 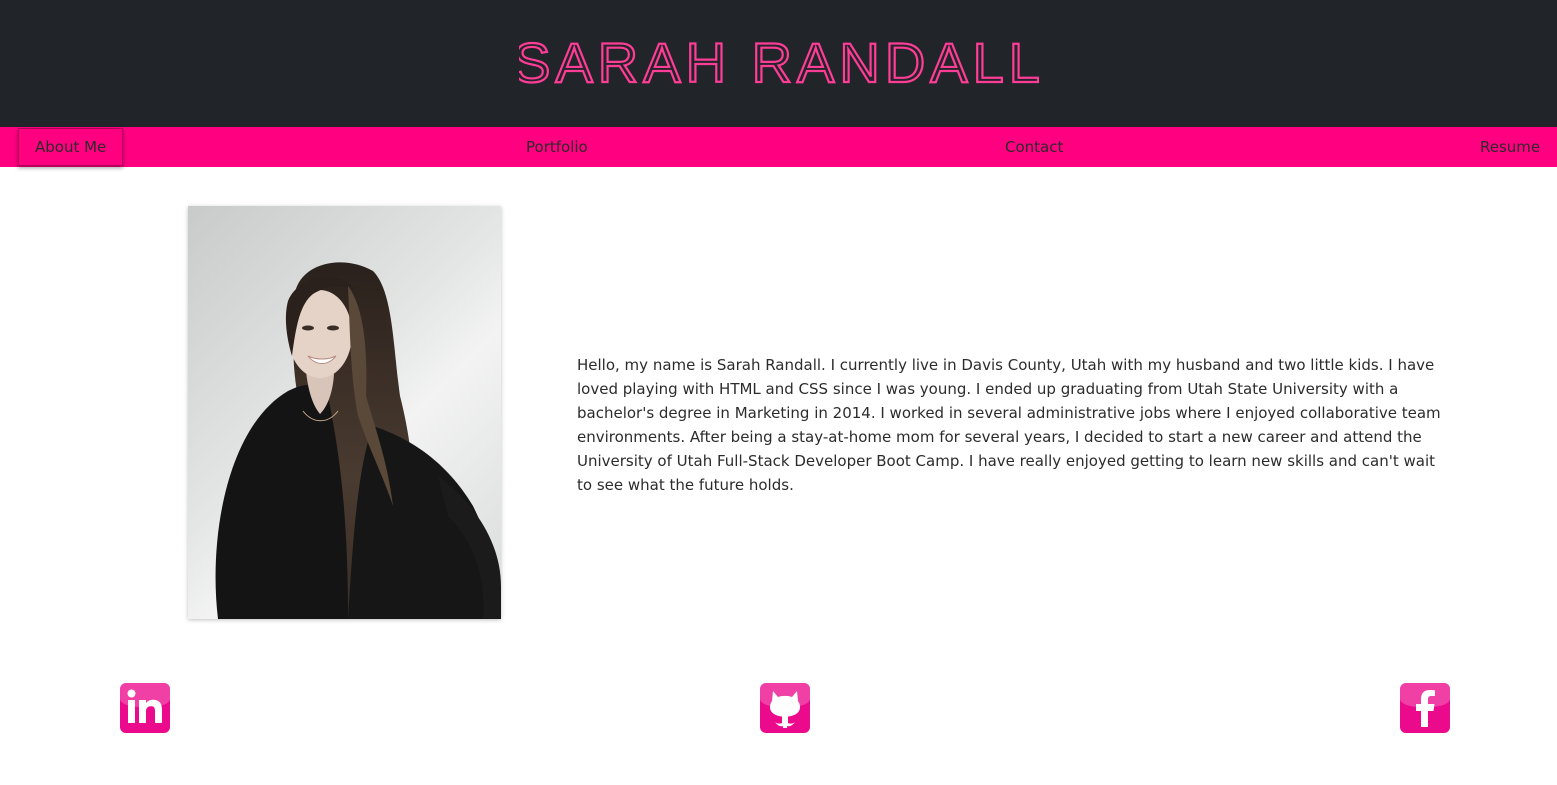 I want to click on profile-photo-image, so click(x=358, y=440).